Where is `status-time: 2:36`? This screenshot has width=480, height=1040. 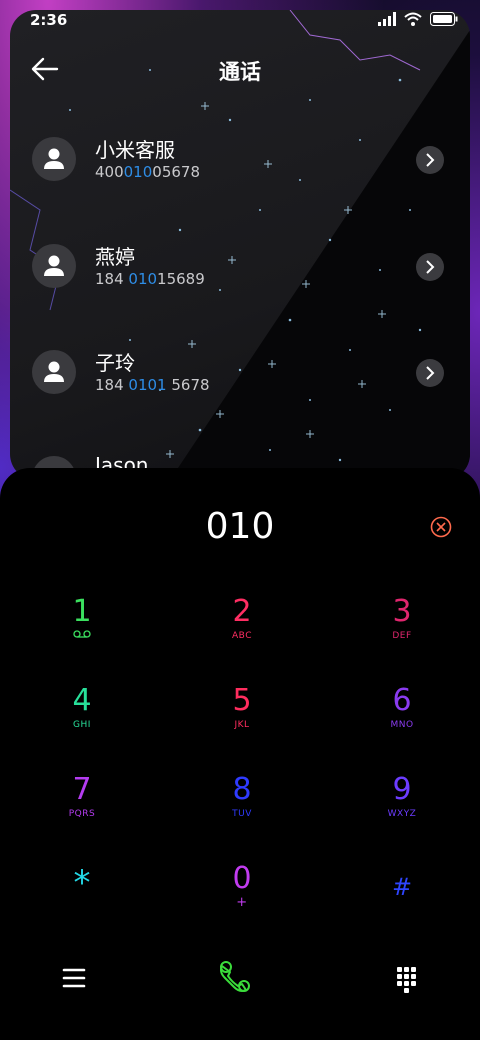 status-time: 2:36 is located at coordinates (49, 20).